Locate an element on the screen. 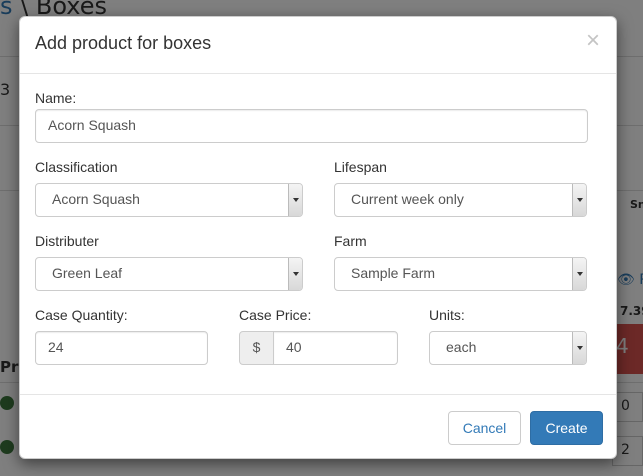 The width and height of the screenshot is (643, 476). units-select: each is located at coordinates (508, 348).